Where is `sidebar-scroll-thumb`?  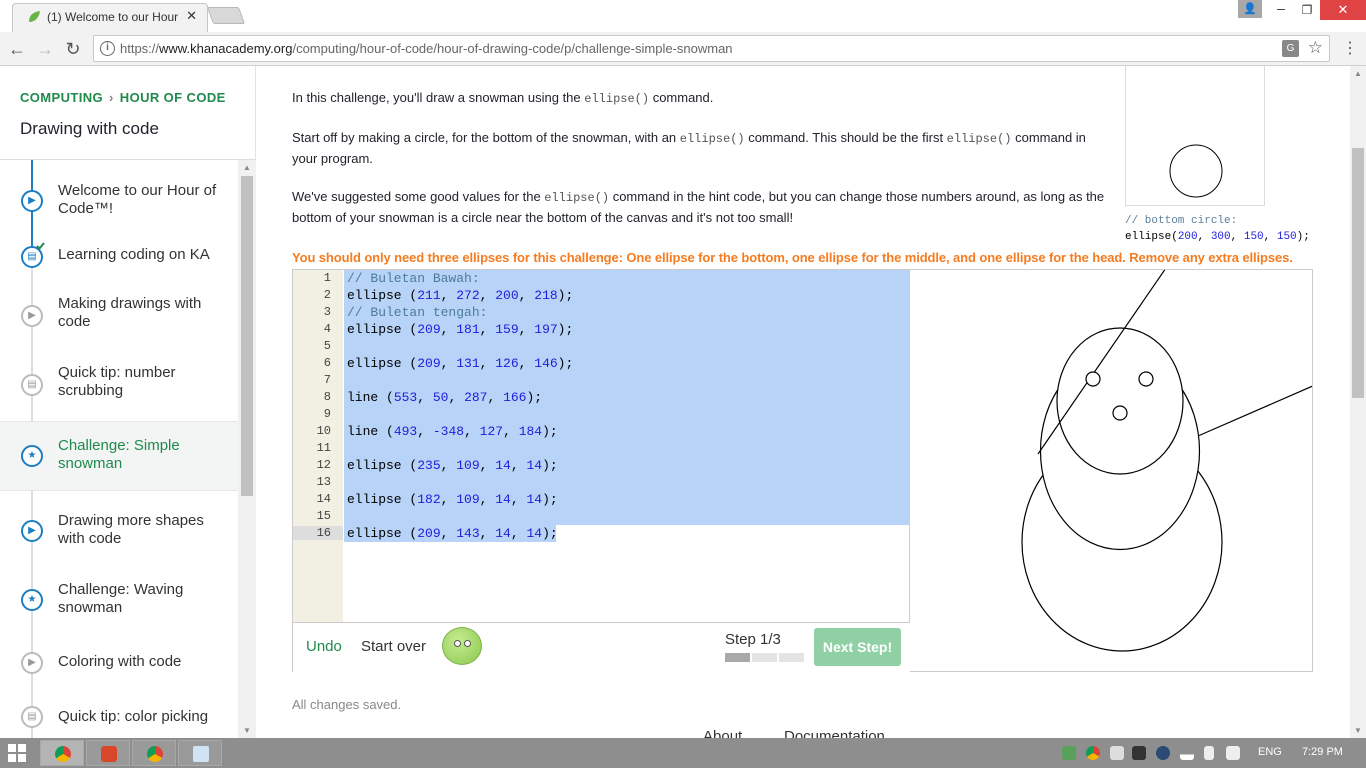
sidebar-scroll-thumb is located at coordinates (247, 336).